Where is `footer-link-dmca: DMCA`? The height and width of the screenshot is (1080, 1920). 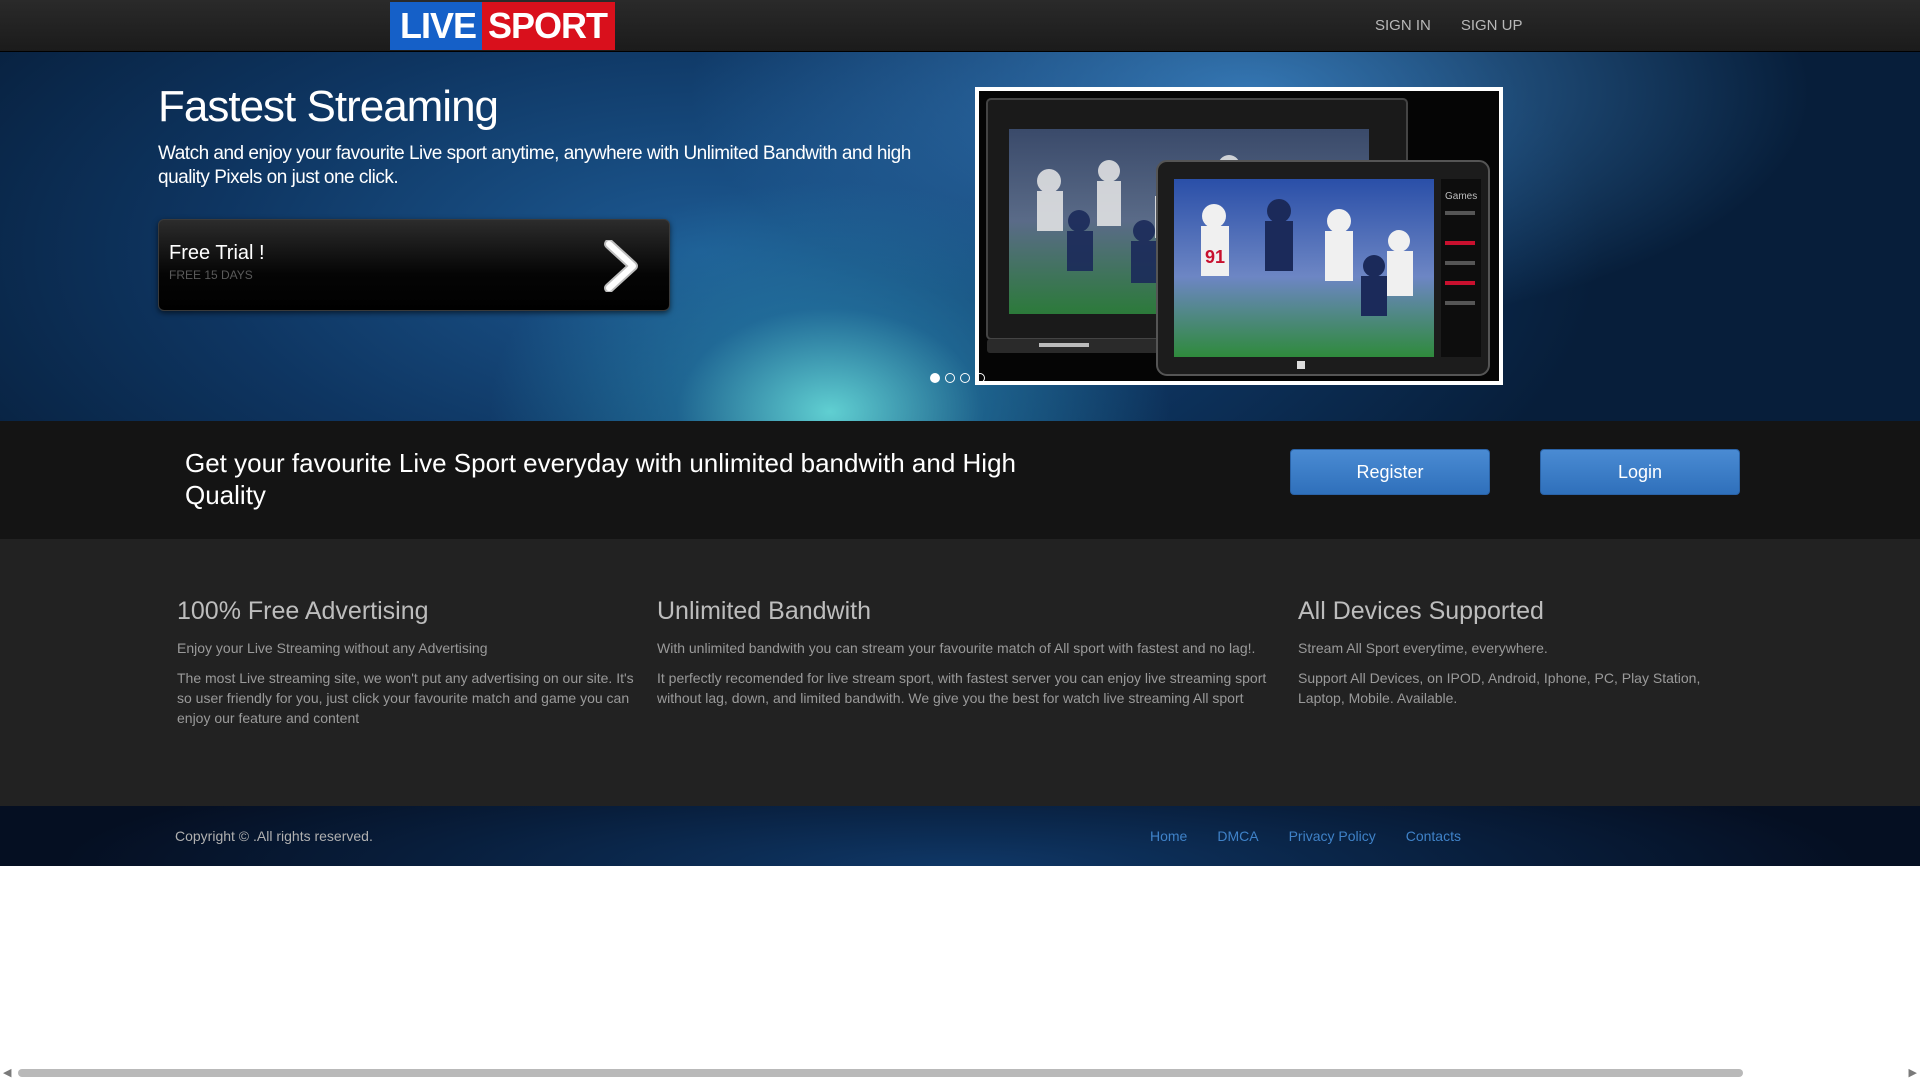
footer-link-dmca: DMCA is located at coordinates (1237, 836).